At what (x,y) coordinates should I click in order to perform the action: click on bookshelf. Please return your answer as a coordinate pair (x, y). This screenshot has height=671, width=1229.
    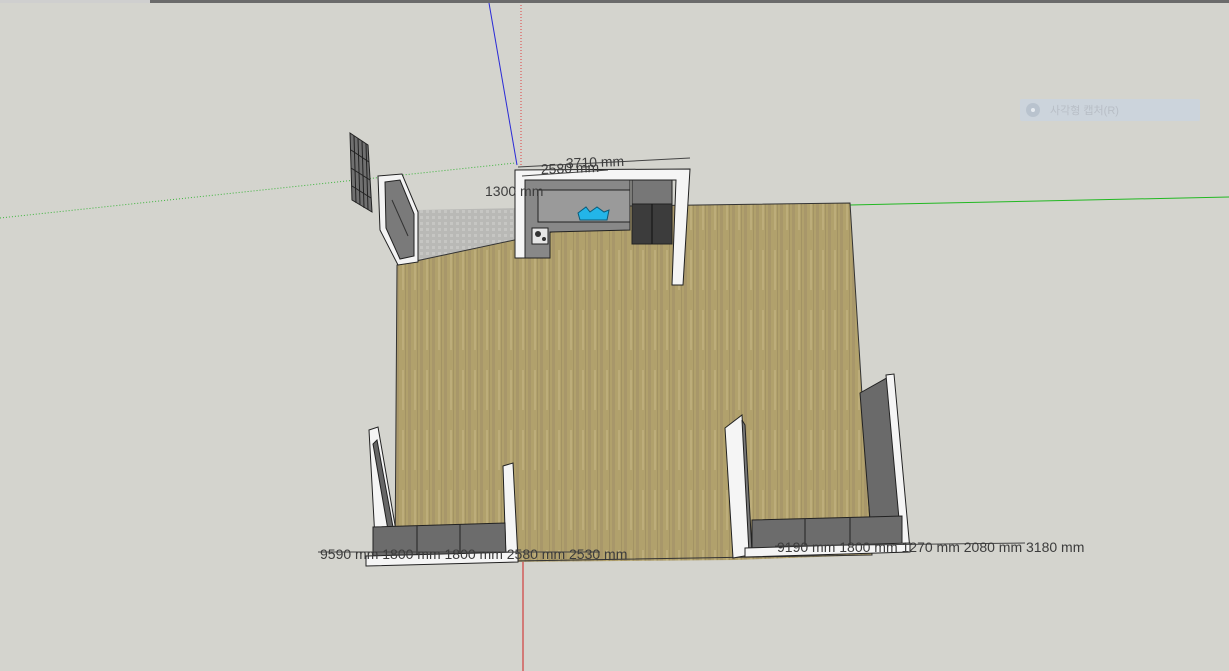
    Looking at the image, I should click on (361, 172).